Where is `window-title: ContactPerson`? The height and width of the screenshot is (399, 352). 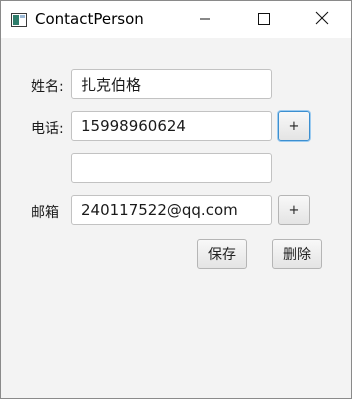
window-title: ContactPerson is located at coordinates (89, 19).